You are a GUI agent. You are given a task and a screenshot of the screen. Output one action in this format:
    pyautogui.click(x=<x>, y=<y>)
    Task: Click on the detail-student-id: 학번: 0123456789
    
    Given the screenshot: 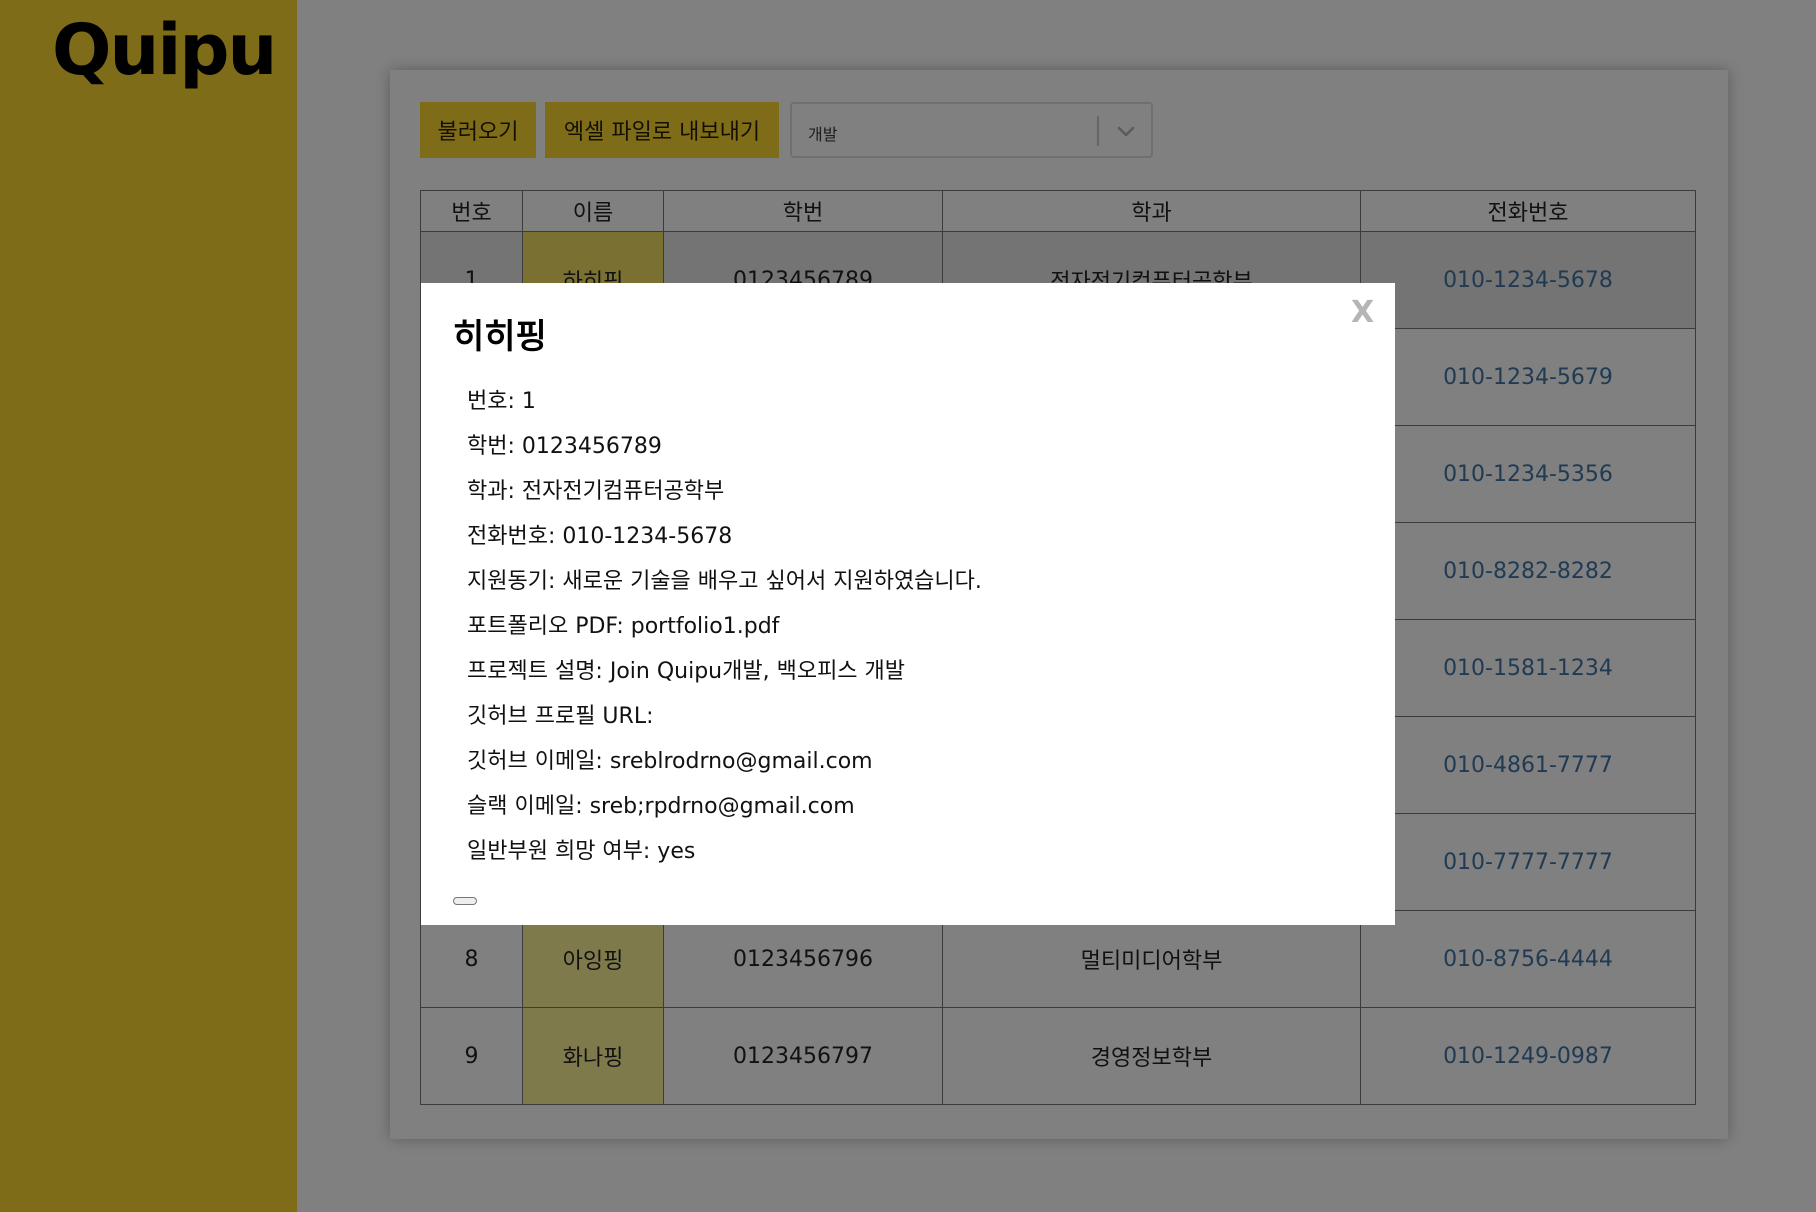 What is the action you would take?
    pyautogui.click(x=564, y=446)
    